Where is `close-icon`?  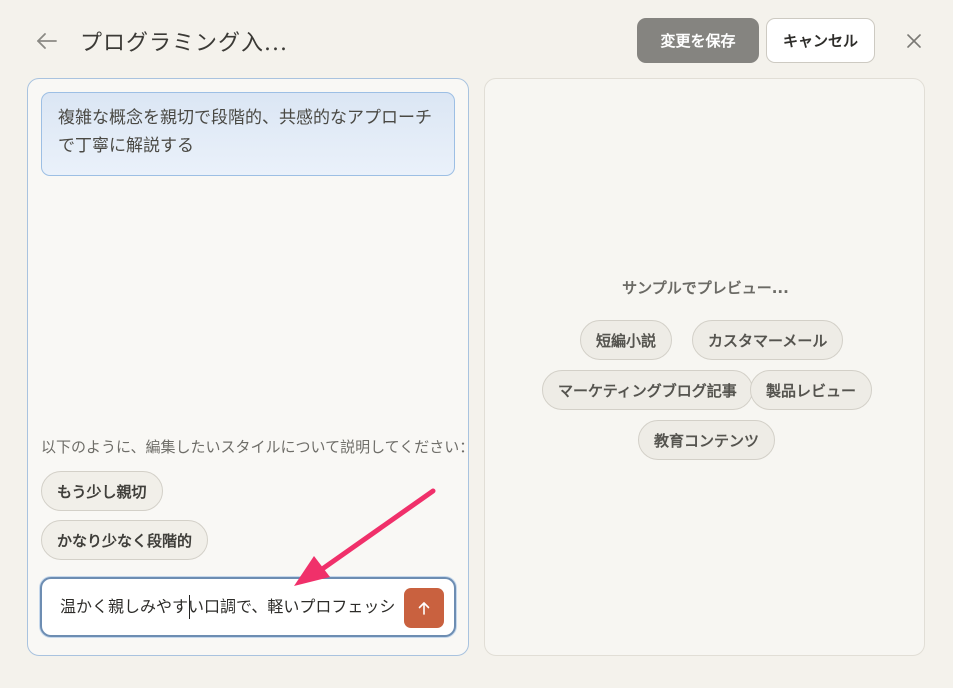 close-icon is located at coordinates (914, 41).